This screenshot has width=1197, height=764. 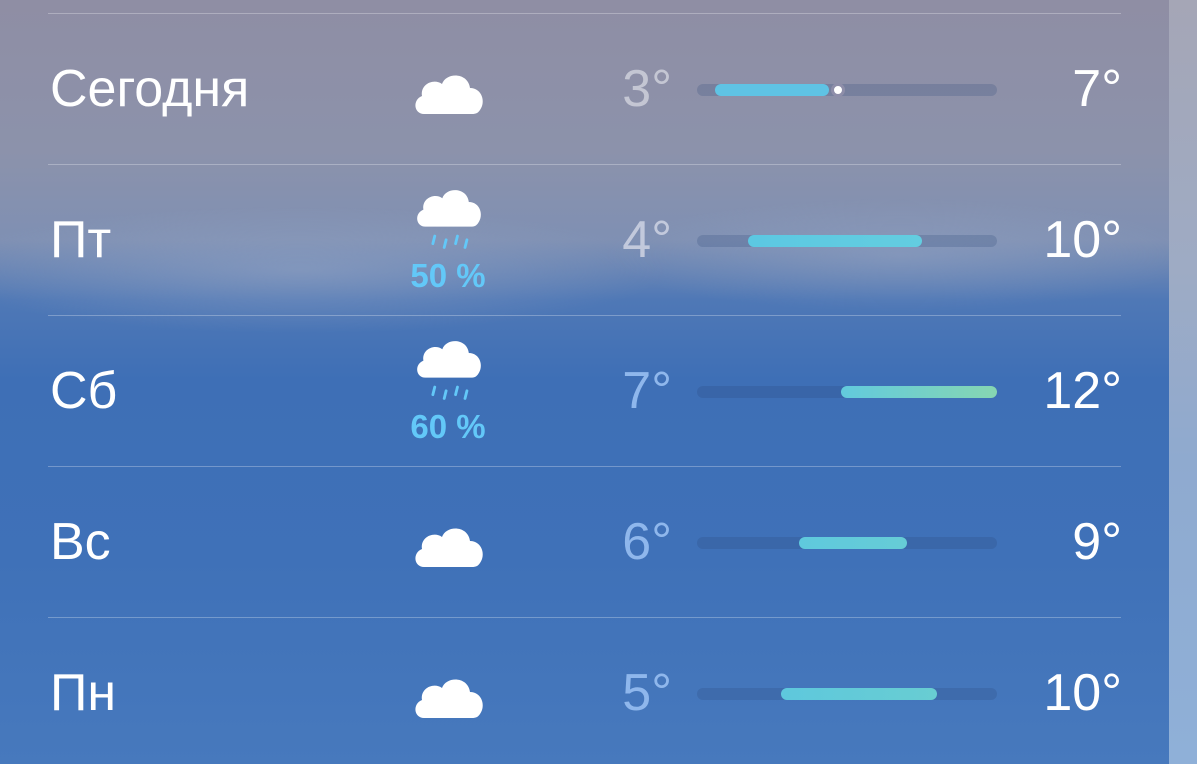 I want to click on low-temp: 3°, so click(x=647, y=89).